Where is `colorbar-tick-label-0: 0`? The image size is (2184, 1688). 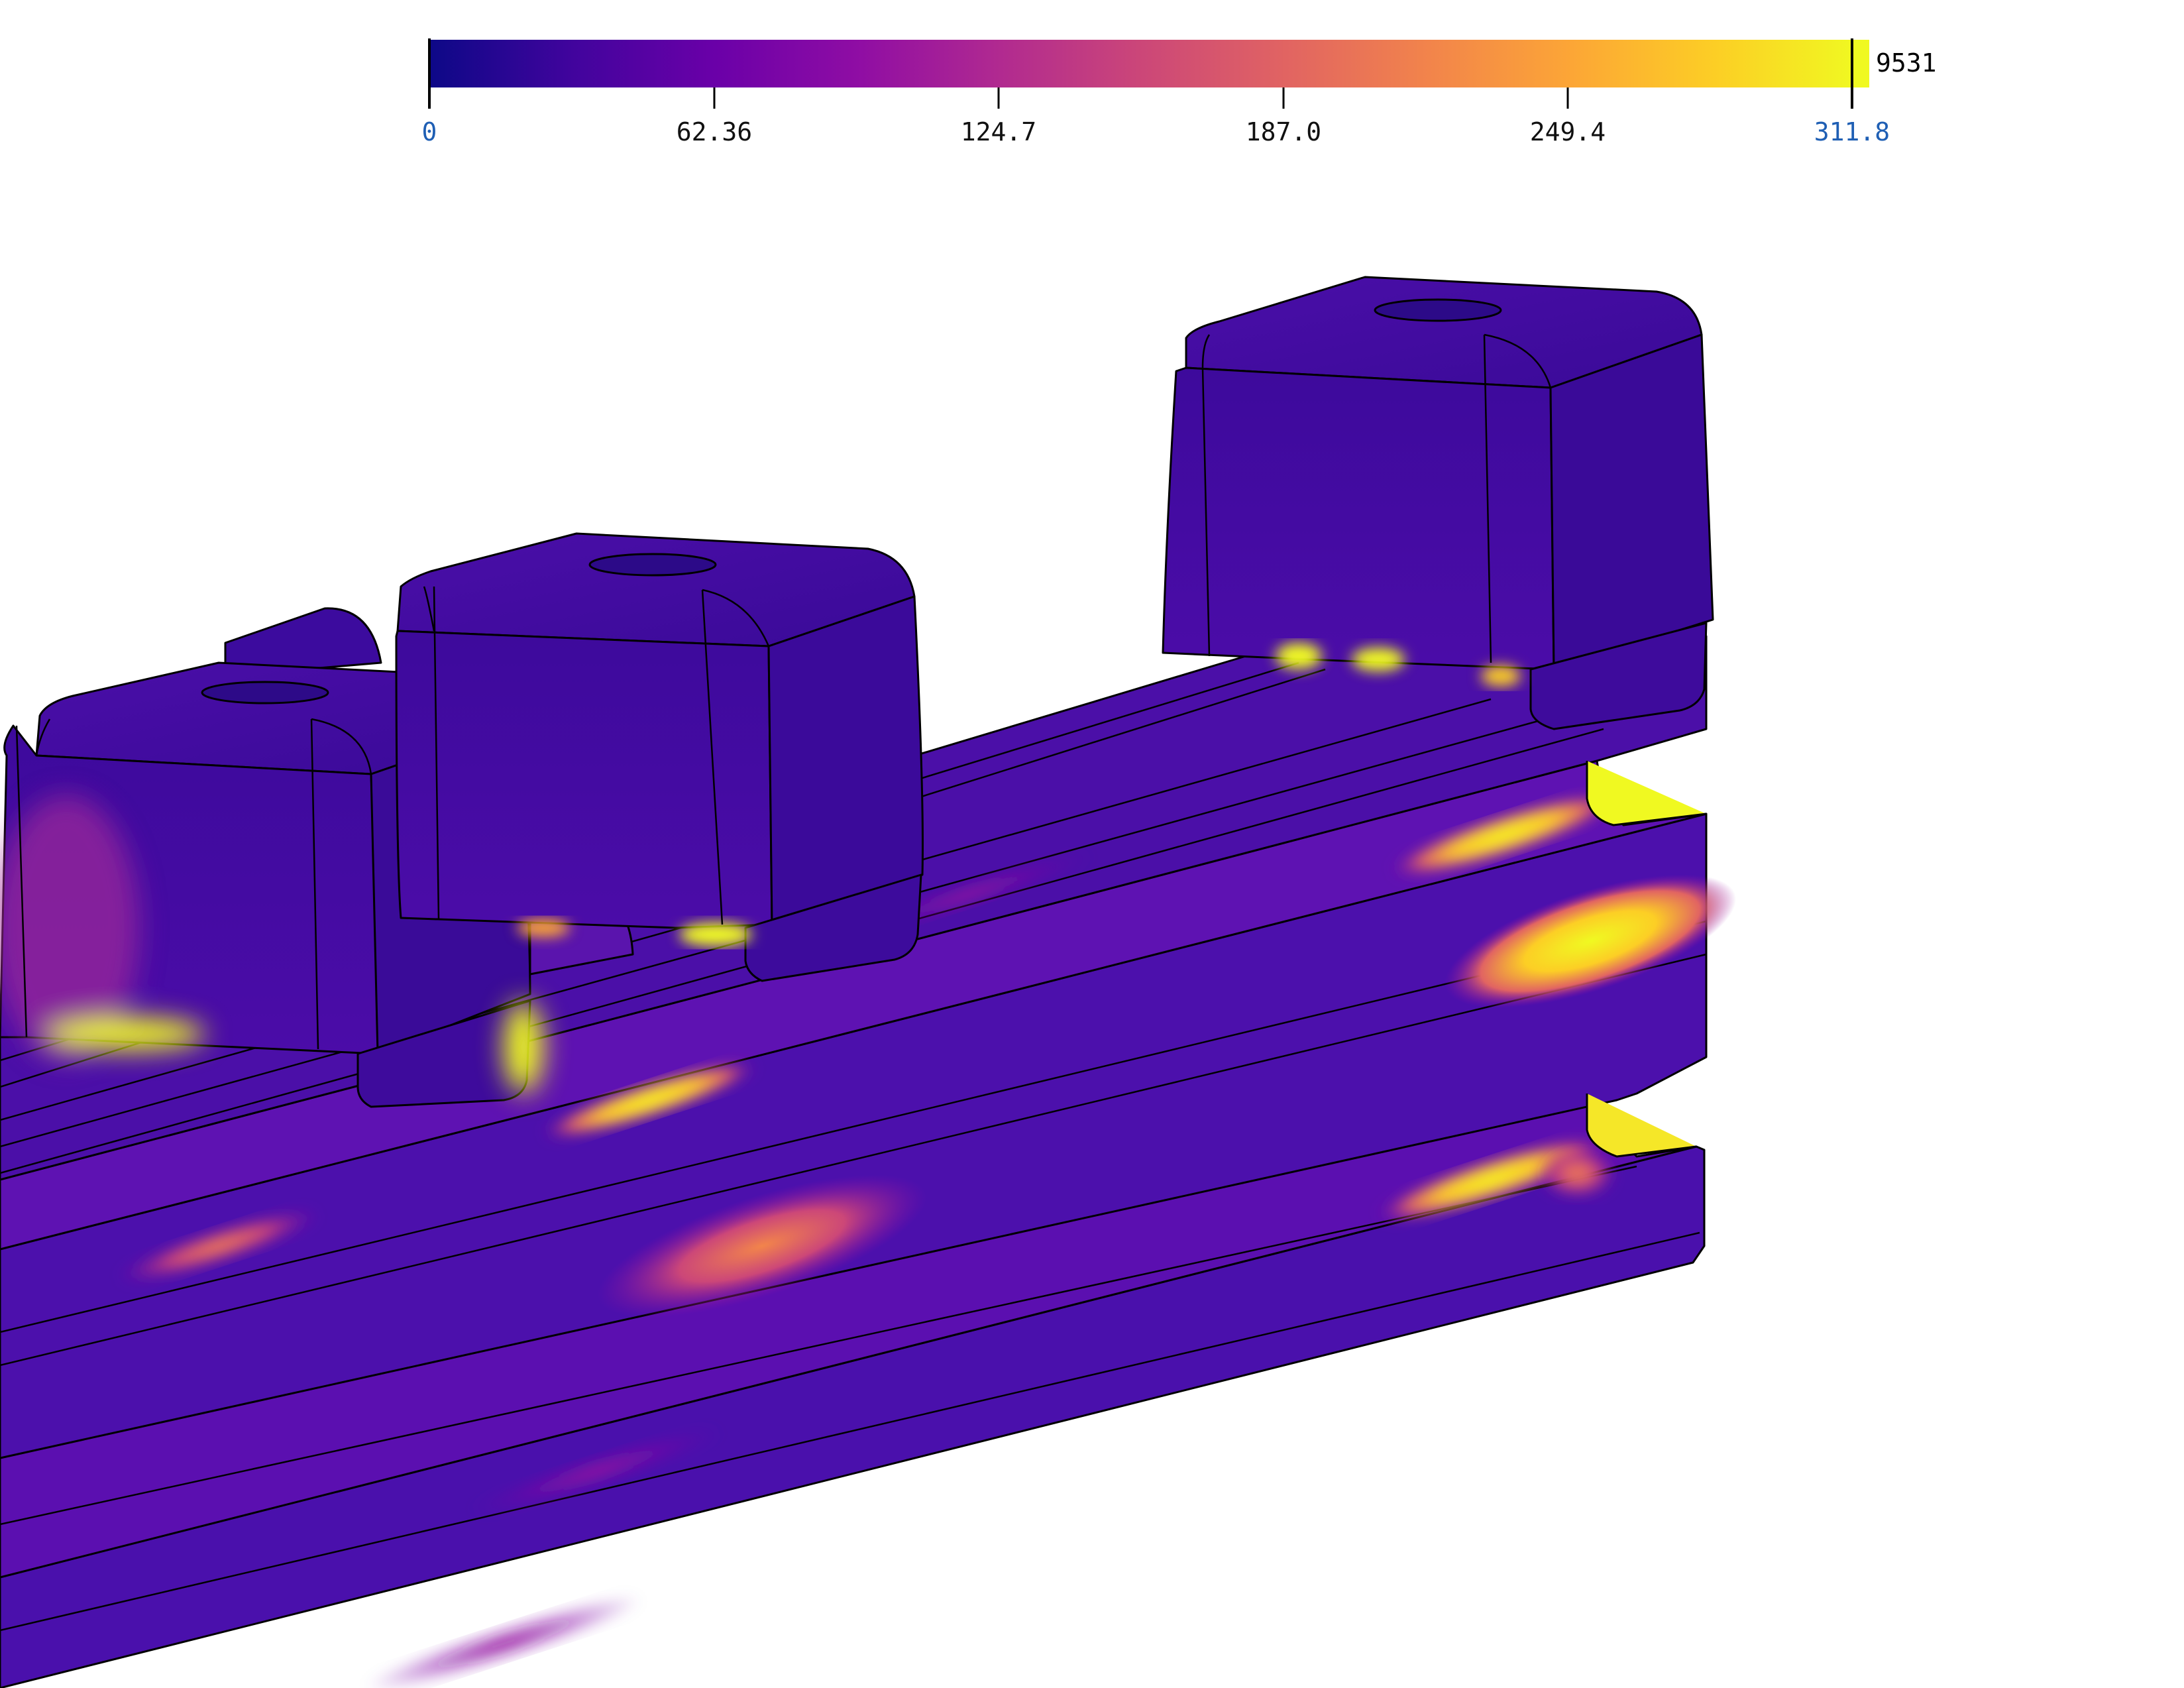
colorbar-tick-label-0: 0 is located at coordinates (429, 131).